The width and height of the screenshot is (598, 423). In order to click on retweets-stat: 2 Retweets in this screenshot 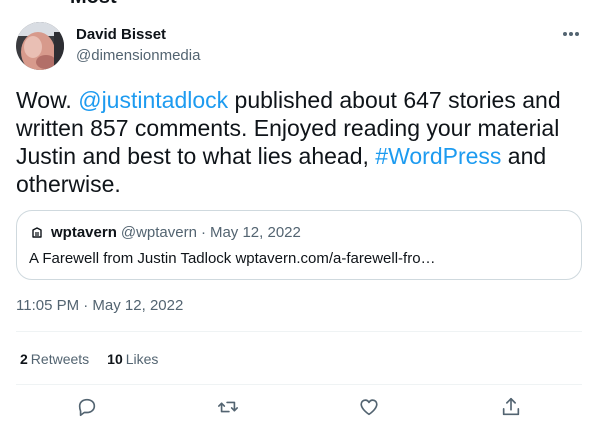, I will do `click(54, 359)`.